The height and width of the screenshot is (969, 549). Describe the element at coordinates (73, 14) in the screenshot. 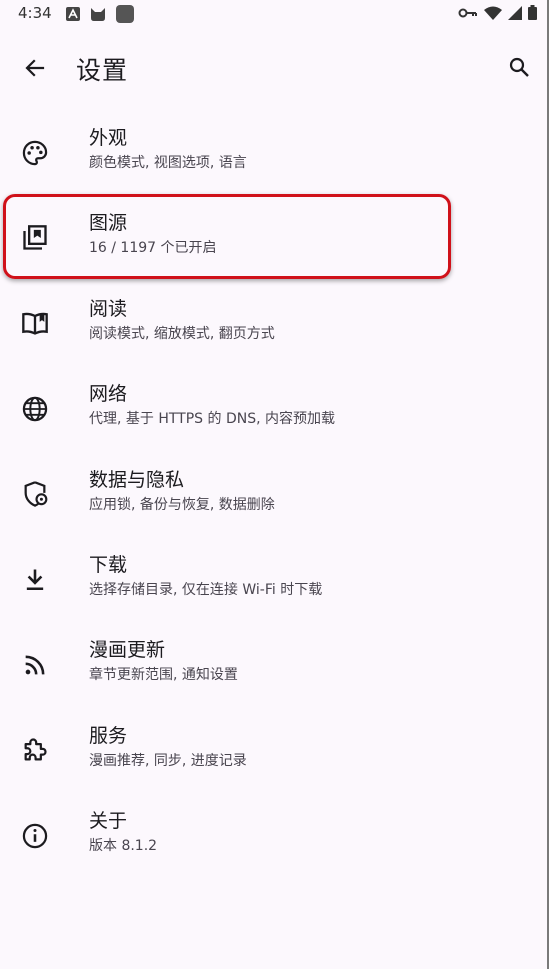

I see `font-a-icon` at that location.